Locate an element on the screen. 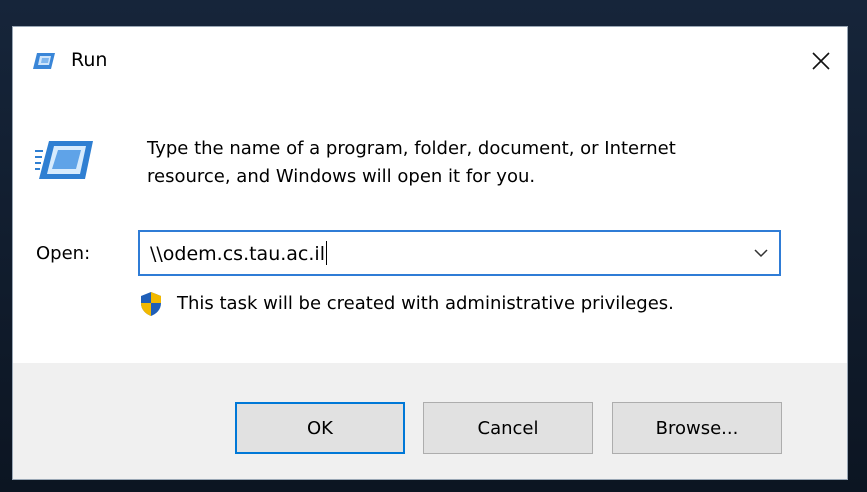  ok-button: OK is located at coordinates (320, 428).